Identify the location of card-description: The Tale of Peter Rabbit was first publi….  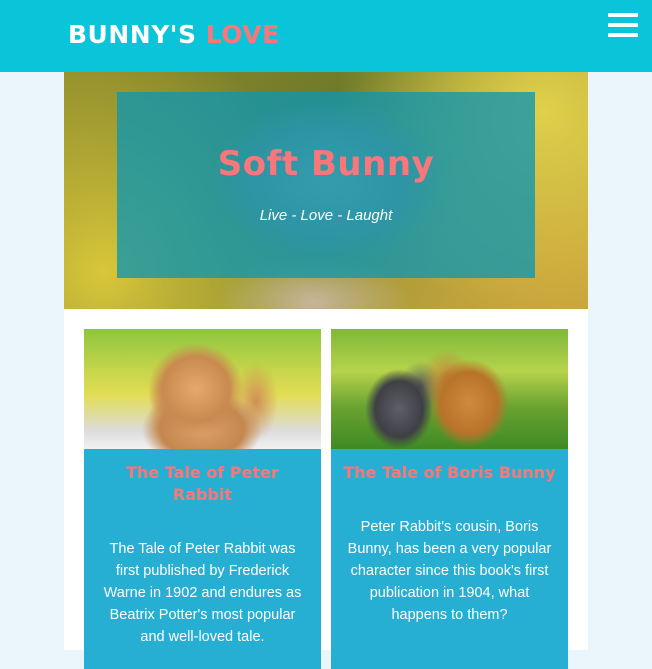
(202, 593).